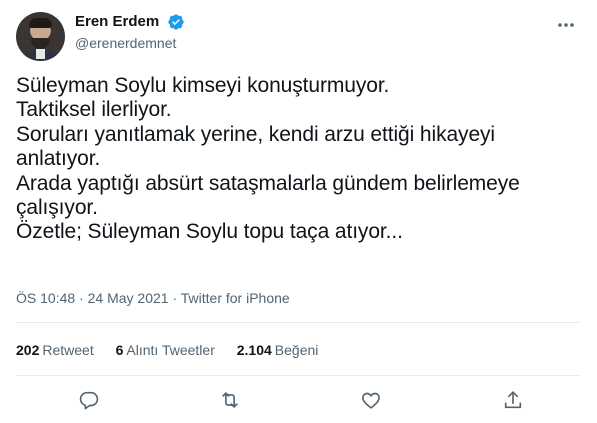 Image resolution: width=597 pixels, height=423 pixels. Describe the element at coordinates (94, 110) in the screenshot. I see `tweet-line: Taktiksel ilerliyor.` at that location.